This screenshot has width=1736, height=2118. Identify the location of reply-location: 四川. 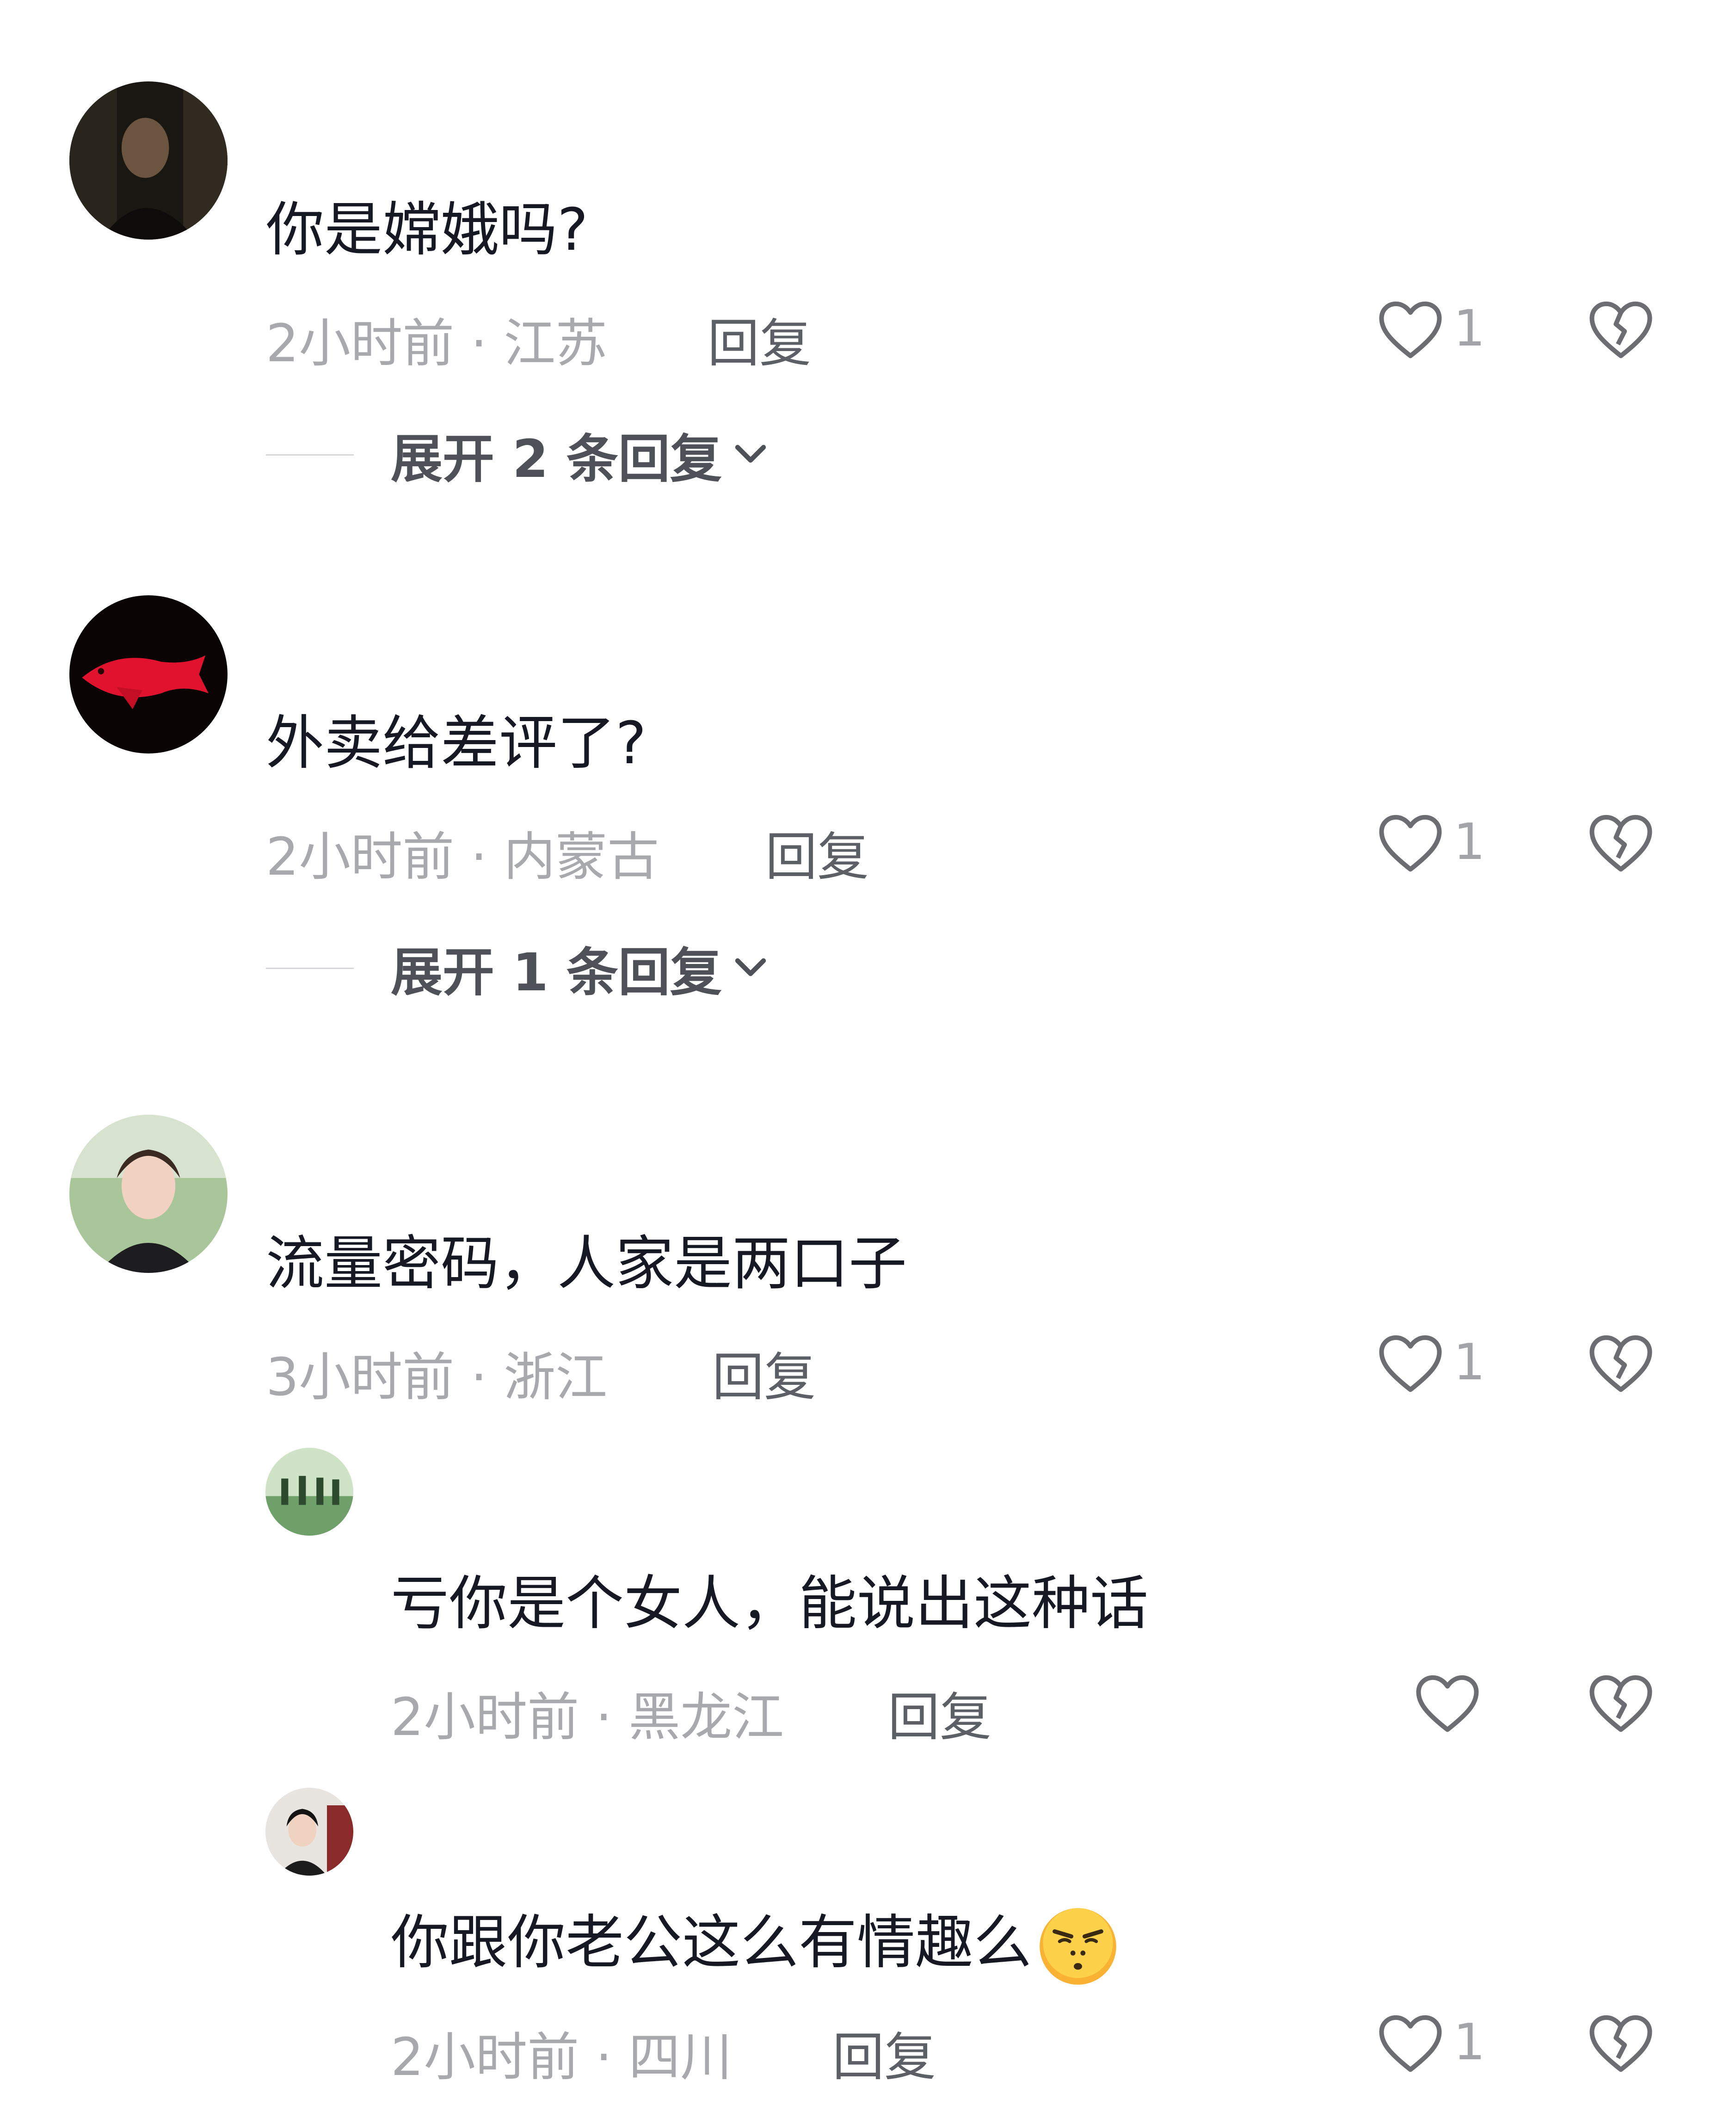
(680, 2057).